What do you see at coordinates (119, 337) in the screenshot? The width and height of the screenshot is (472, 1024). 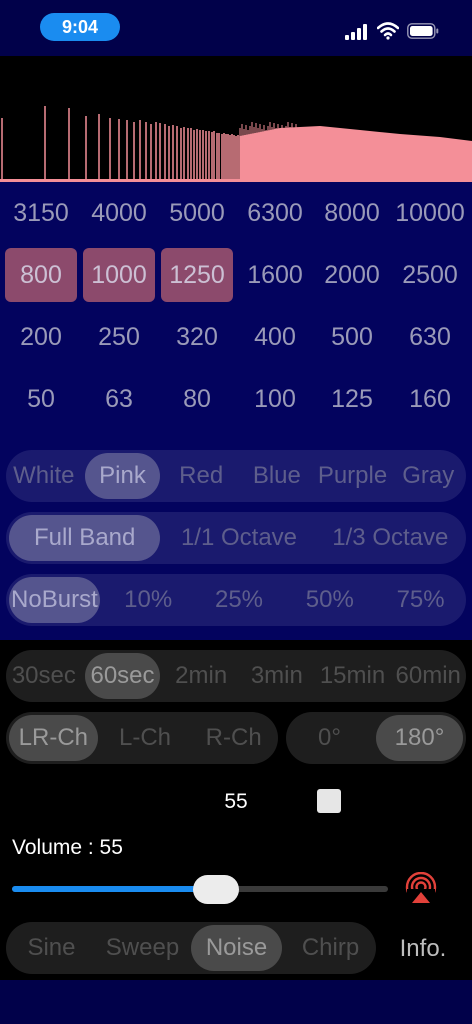 I see `frequency-button-250: 250` at bounding box center [119, 337].